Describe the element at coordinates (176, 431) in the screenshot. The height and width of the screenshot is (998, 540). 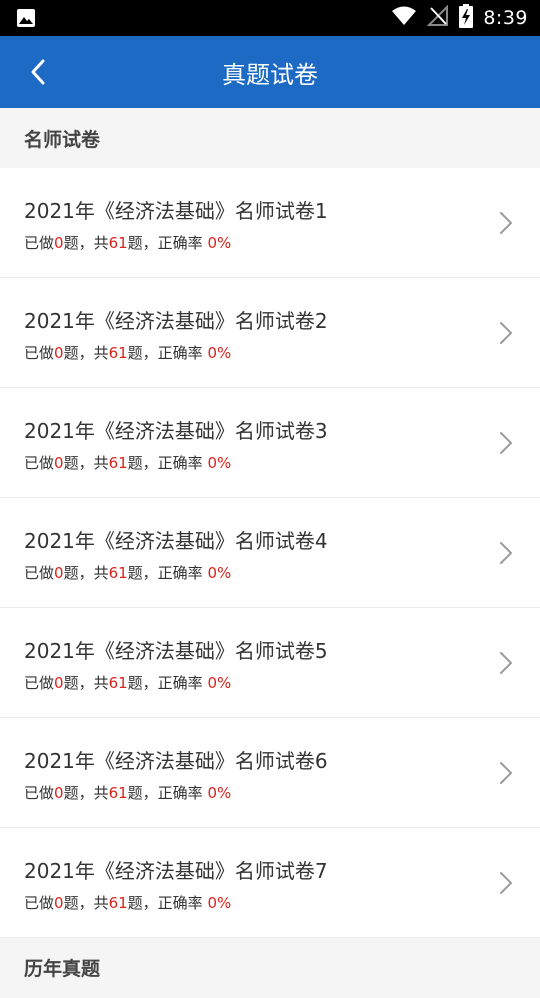
I see `paper-title: 2021年《经济法基础》名师试卷3` at that location.